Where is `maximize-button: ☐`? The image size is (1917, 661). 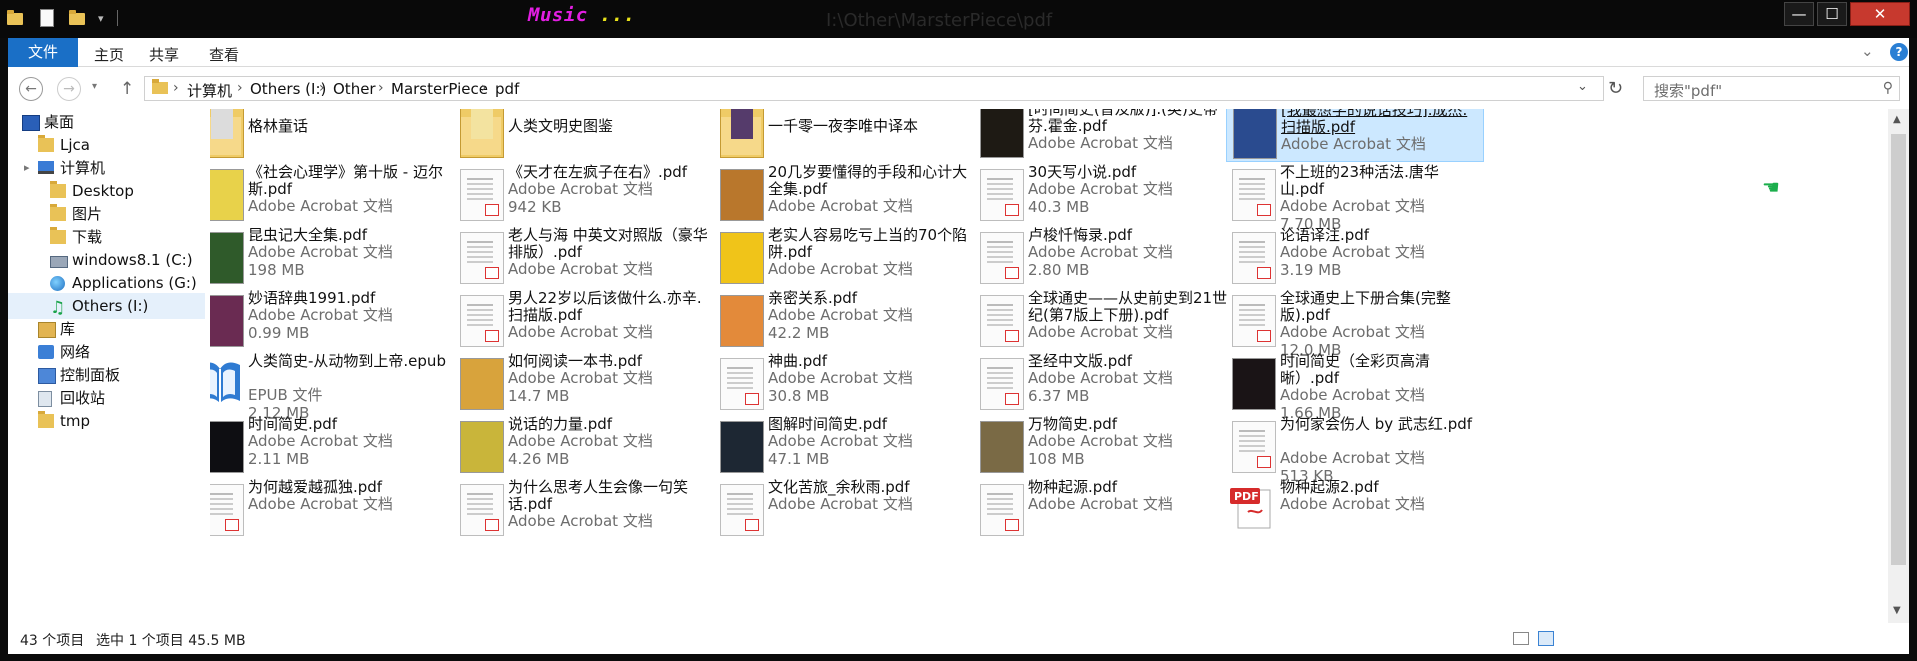
maximize-button: ☐ is located at coordinates (1832, 14).